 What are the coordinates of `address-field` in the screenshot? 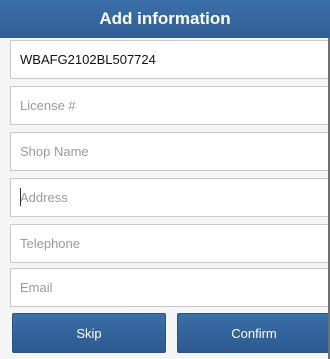 It's located at (169, 197).